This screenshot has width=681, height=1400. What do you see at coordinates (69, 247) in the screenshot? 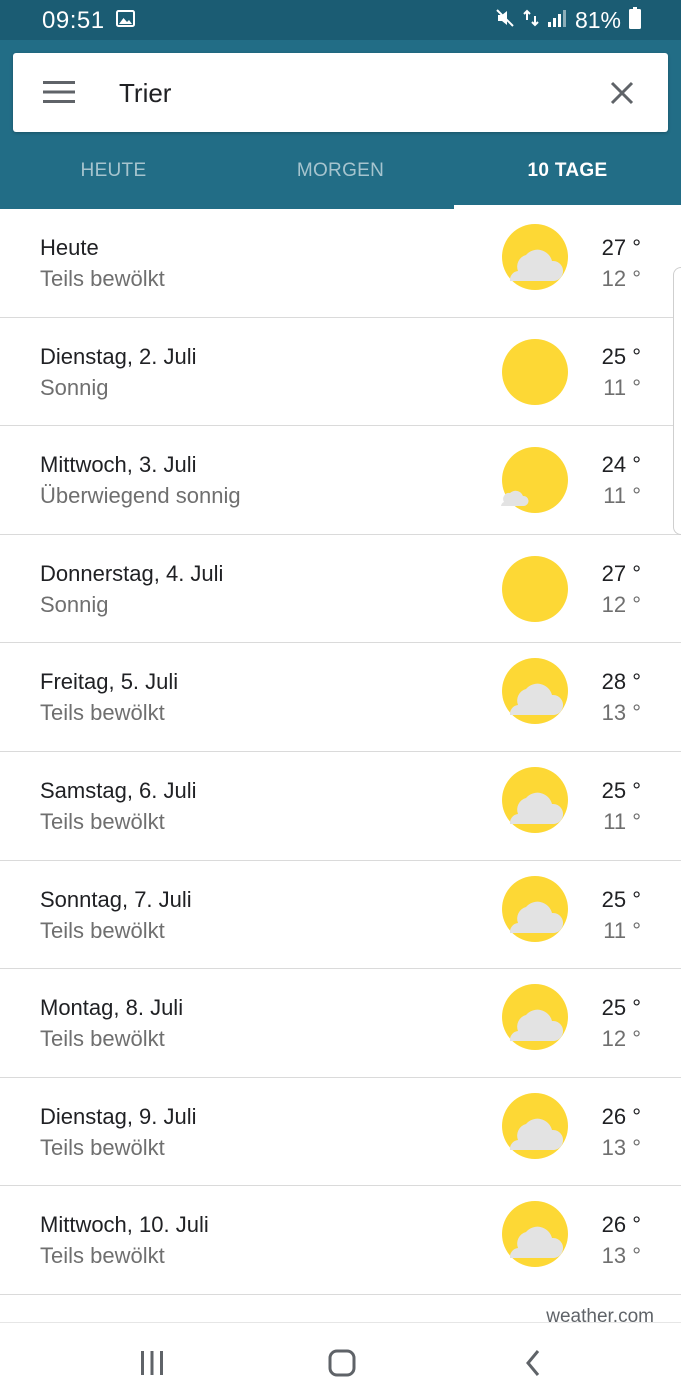
I see `day-name: Heute` at bounding box center [69, 247].